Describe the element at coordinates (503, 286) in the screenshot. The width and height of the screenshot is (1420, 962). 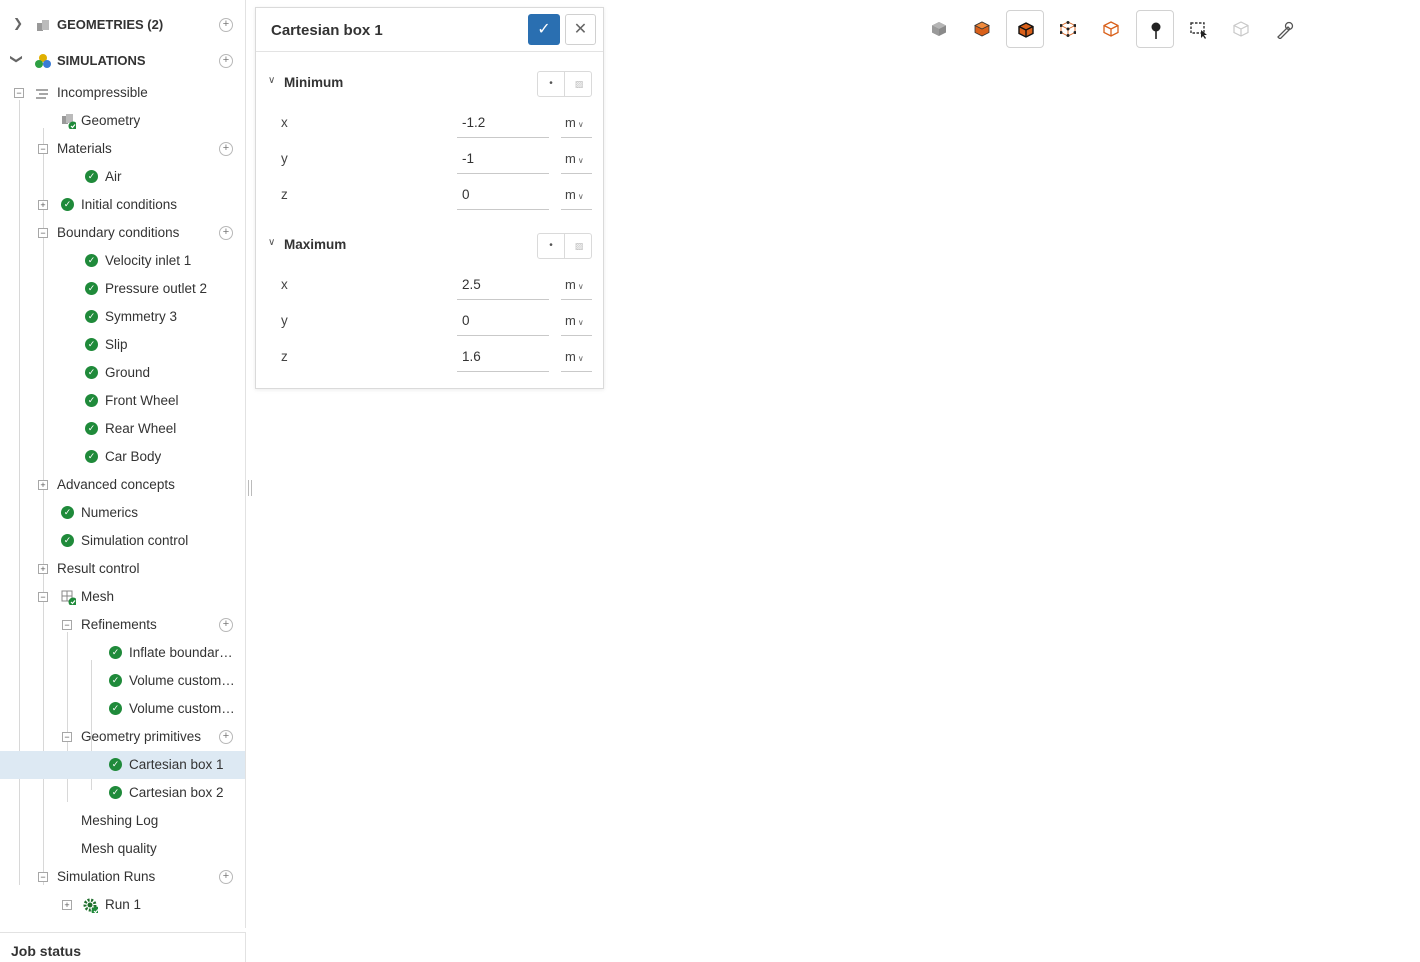
I see `maximum-x-input: 2.5` at that location.